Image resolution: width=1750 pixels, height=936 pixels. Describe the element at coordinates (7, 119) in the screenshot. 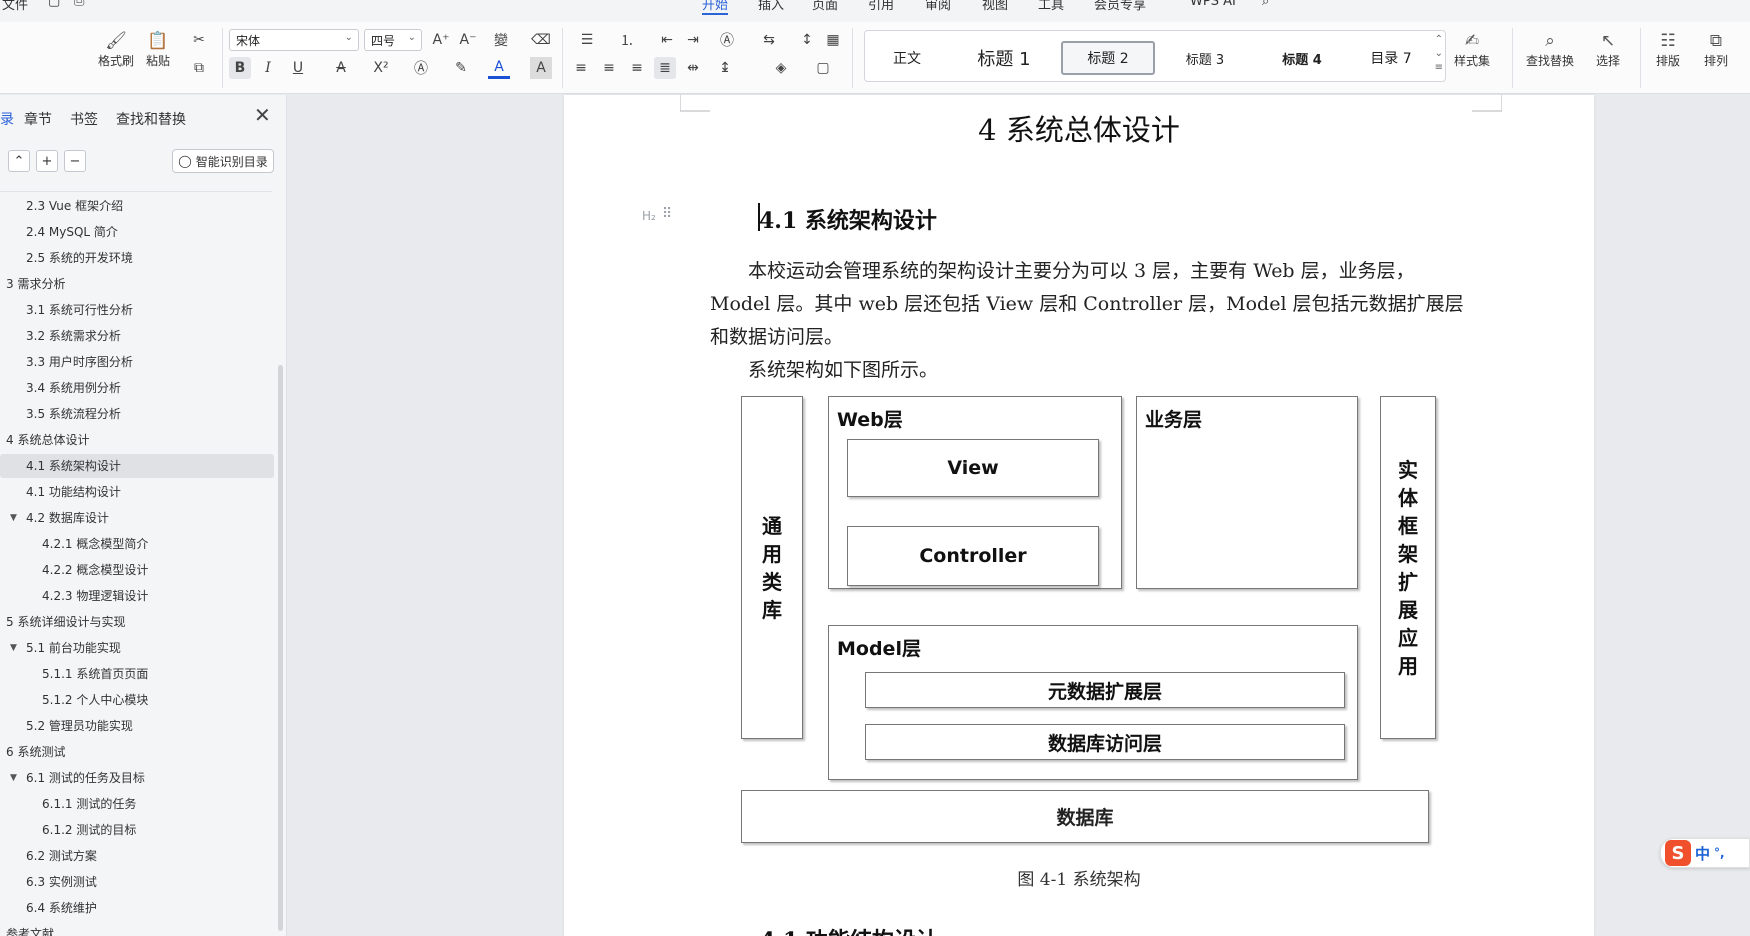

I see `tab-toc: 目录` at that location.